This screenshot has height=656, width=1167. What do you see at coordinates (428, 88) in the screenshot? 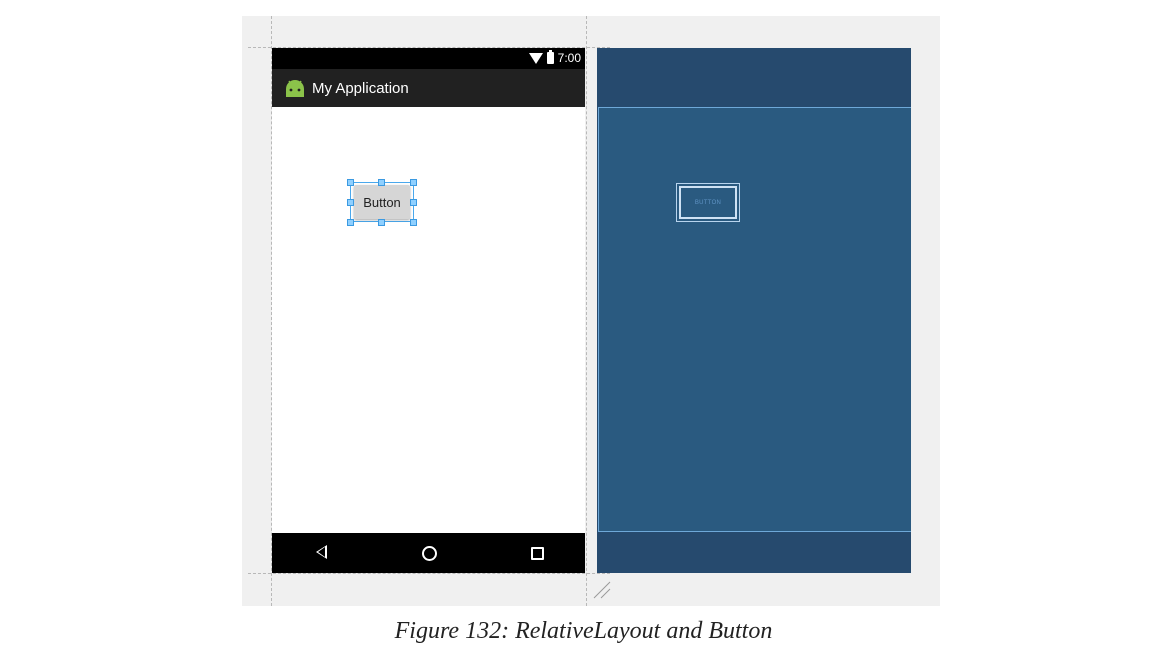
I see `action-bar: My Application` at bounding box center [428, 88].